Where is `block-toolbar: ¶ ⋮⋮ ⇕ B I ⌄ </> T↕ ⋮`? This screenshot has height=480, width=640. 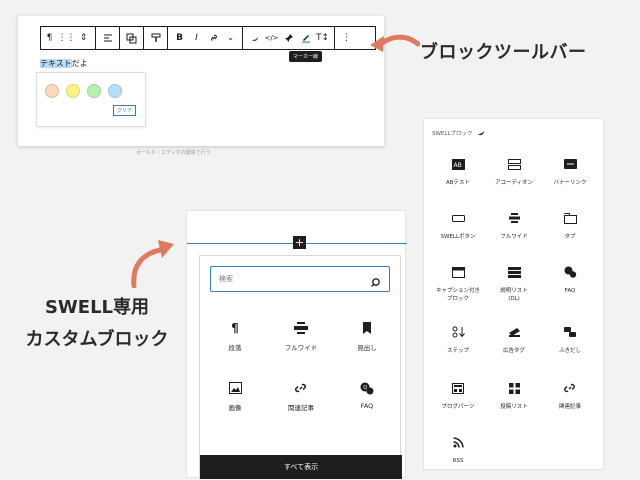 block-toolbar: ¶ ⋮⋮ ⇕ B I ⌄ </> T↕ ⋮ is located at coordinates (208, 38).